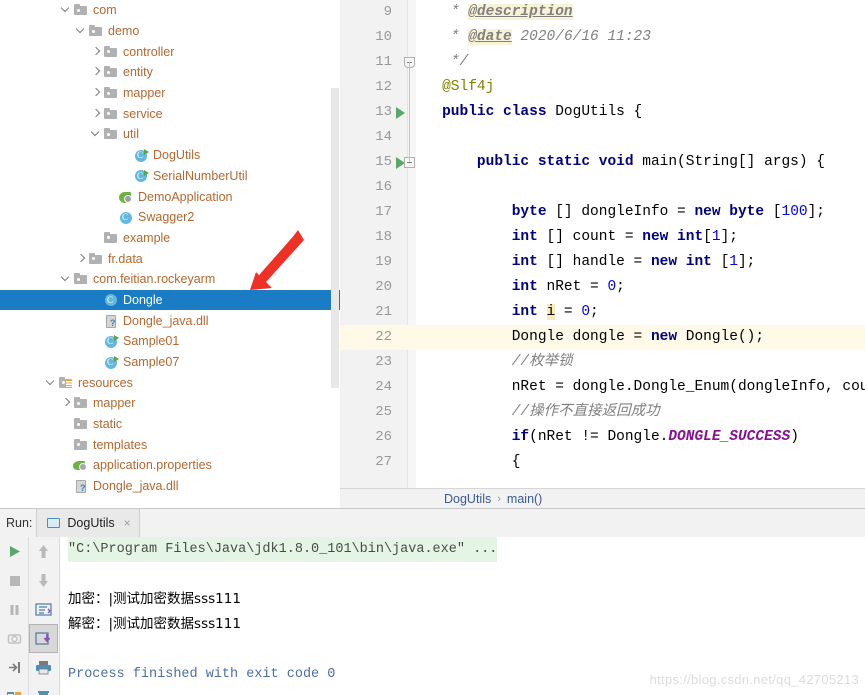 Image resolution: width=865 pixels, height=695 pixels. What do you see at coordinates (383, 212) in the screenshot?
I see `line-number: 17` at bounding box center [383, 212].